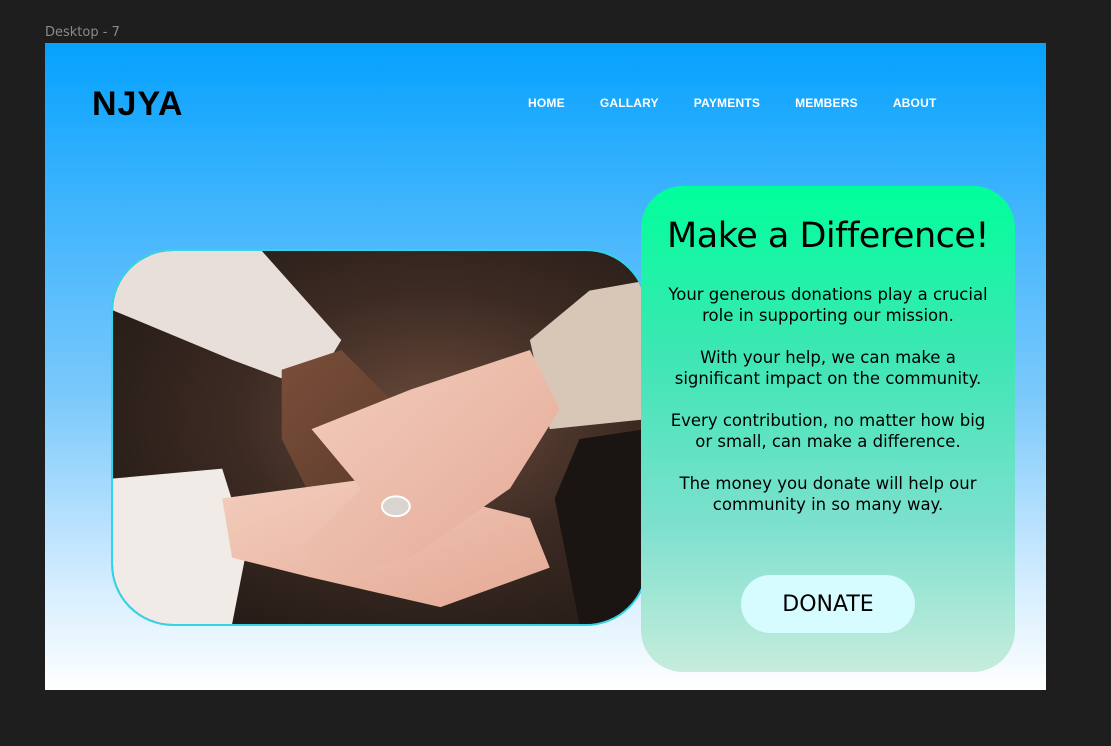  What do you see at coordinates (546, 103) in the screenshot?
I see `nav-home: HOME` at bounding box center [546, 103].